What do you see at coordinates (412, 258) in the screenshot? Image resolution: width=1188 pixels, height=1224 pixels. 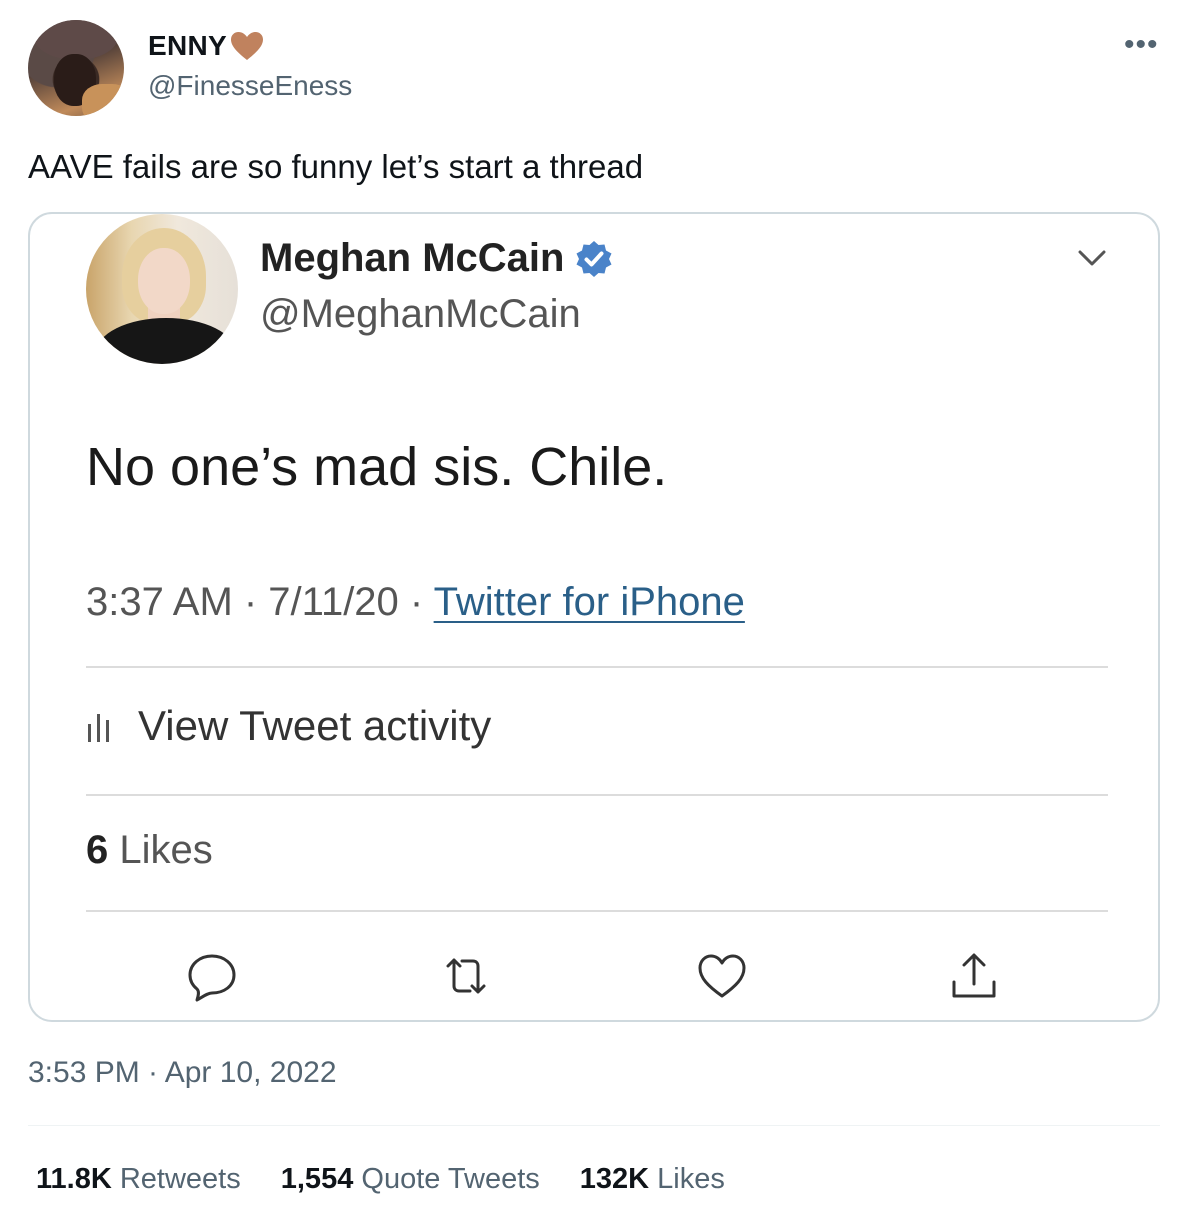 I see `quoted-author-name: Meghan McCain` at bounding box center [412, 258].